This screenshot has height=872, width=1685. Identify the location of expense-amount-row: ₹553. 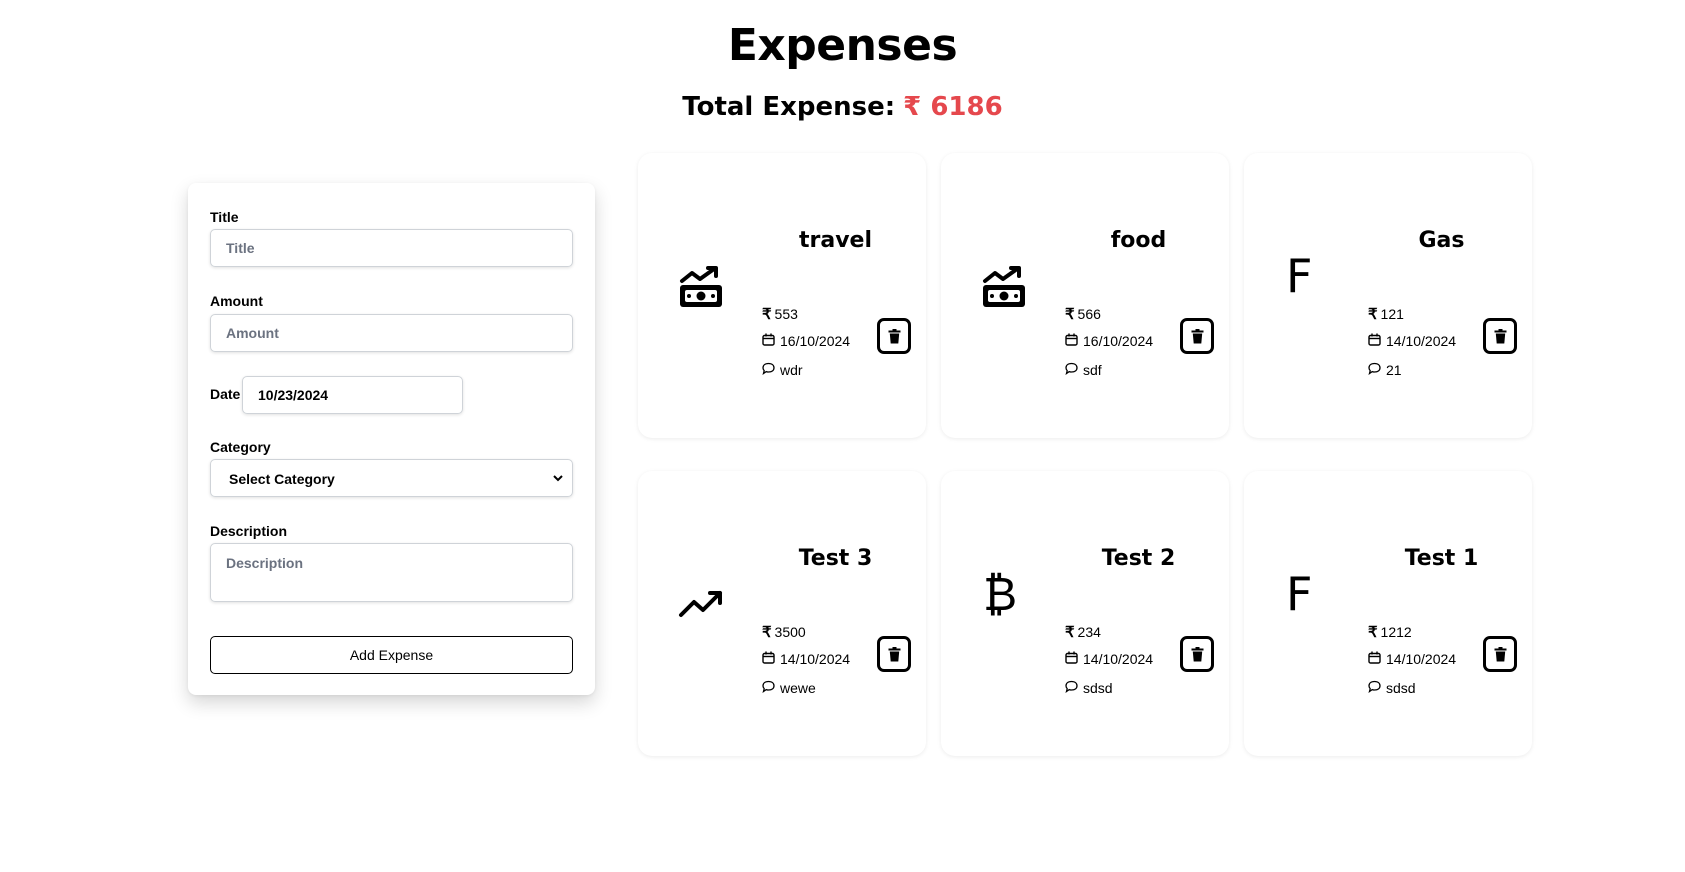
(780, 314).